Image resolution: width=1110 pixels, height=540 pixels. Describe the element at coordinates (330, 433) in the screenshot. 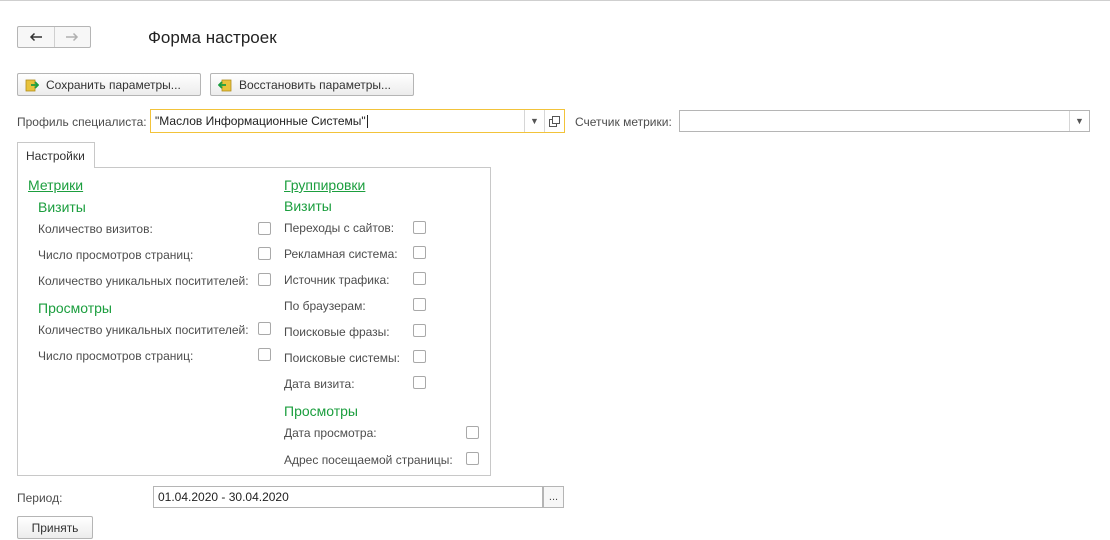

I see `grouping-view-date-label: Дата просмотра:` at that location.